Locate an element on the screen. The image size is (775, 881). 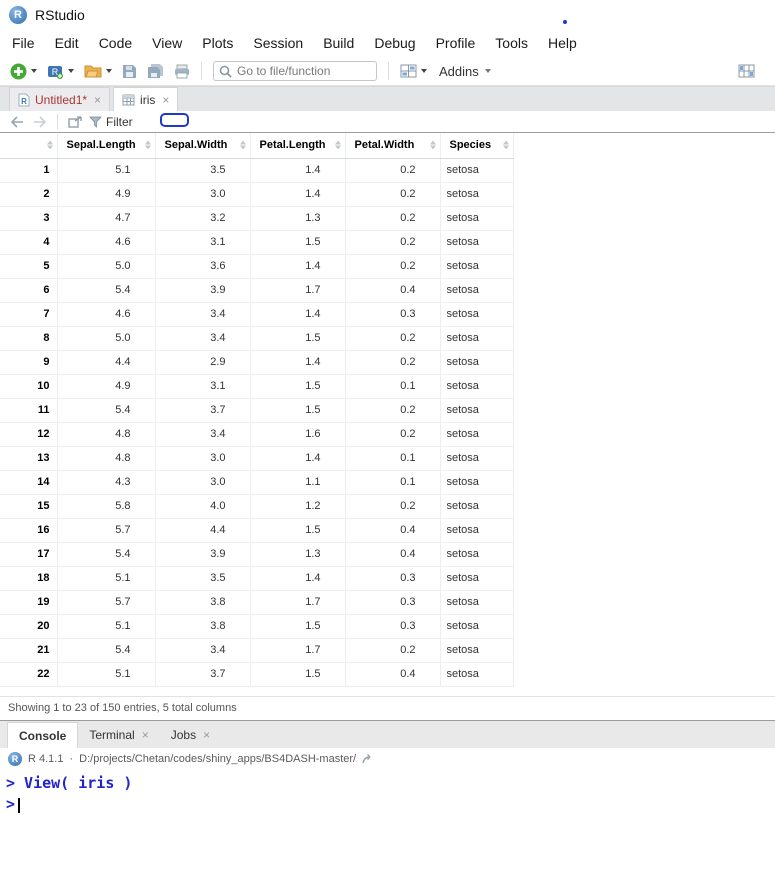
cell-value: 4.9 is located at coordinates (106, 386).